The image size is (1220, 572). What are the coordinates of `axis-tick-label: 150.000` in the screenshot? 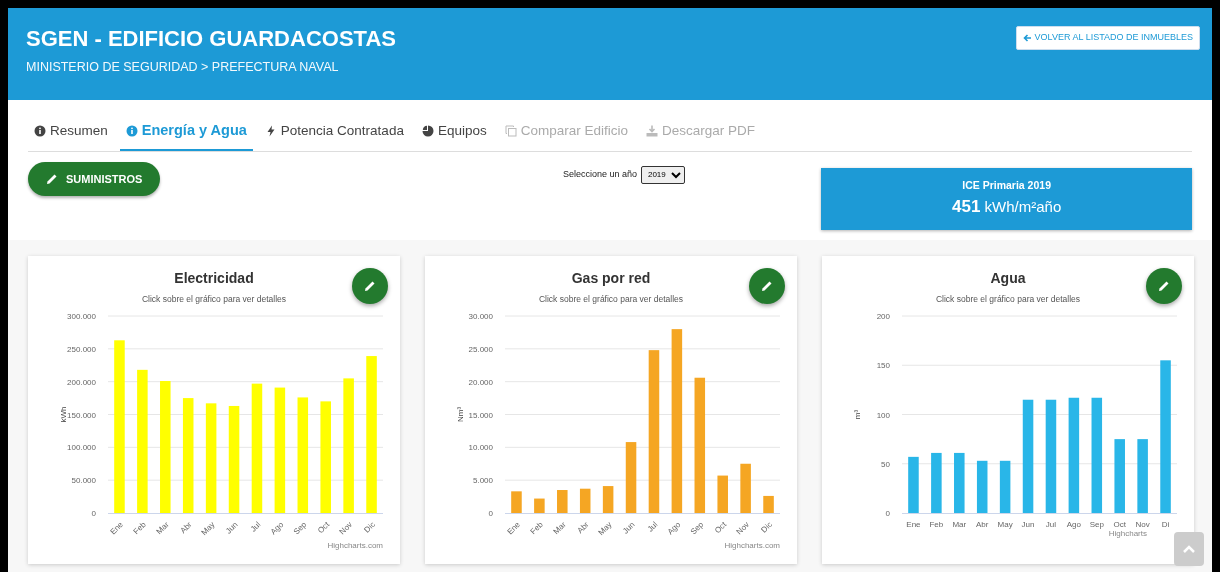 It's located at (81, 414).